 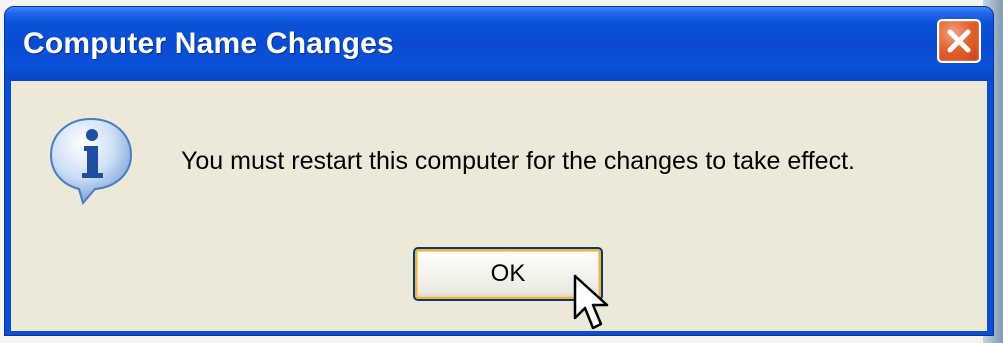 I want to click on mouse-cursor-icon, so click(x=591, y=302).